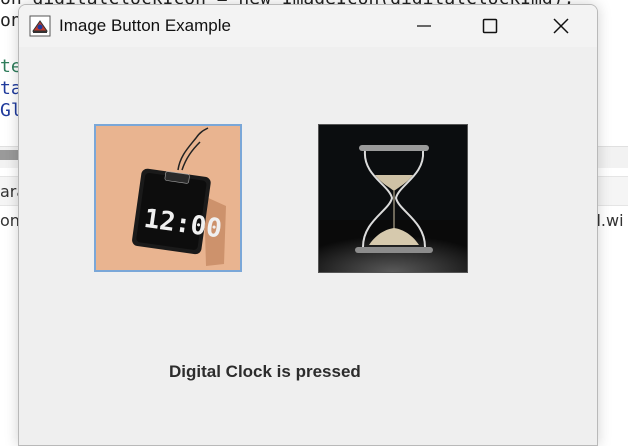  I want to click on close-button, so click(561, 26).